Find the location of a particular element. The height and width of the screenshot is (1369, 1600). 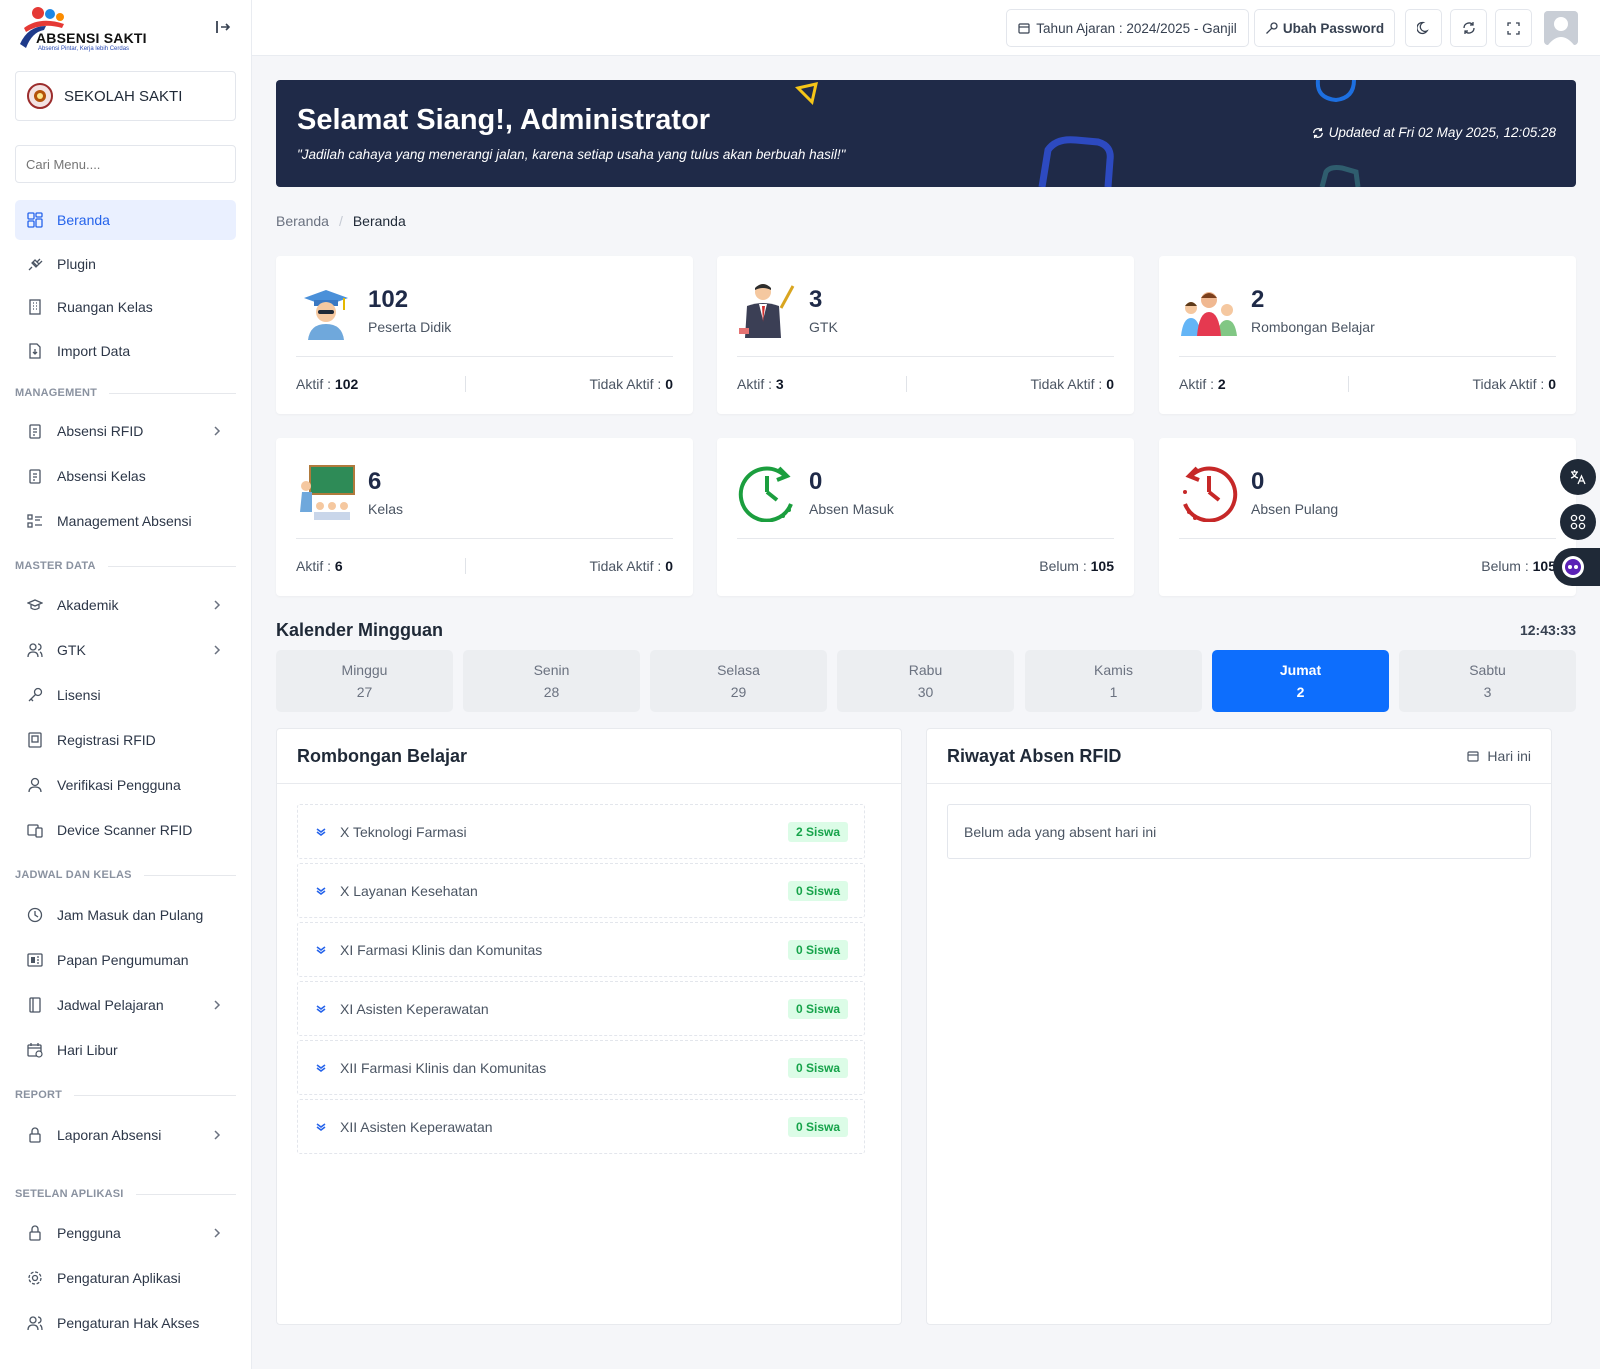

sidebar-item-absensi-rfid: Absensi RFID is located at coordinates (125, 431).